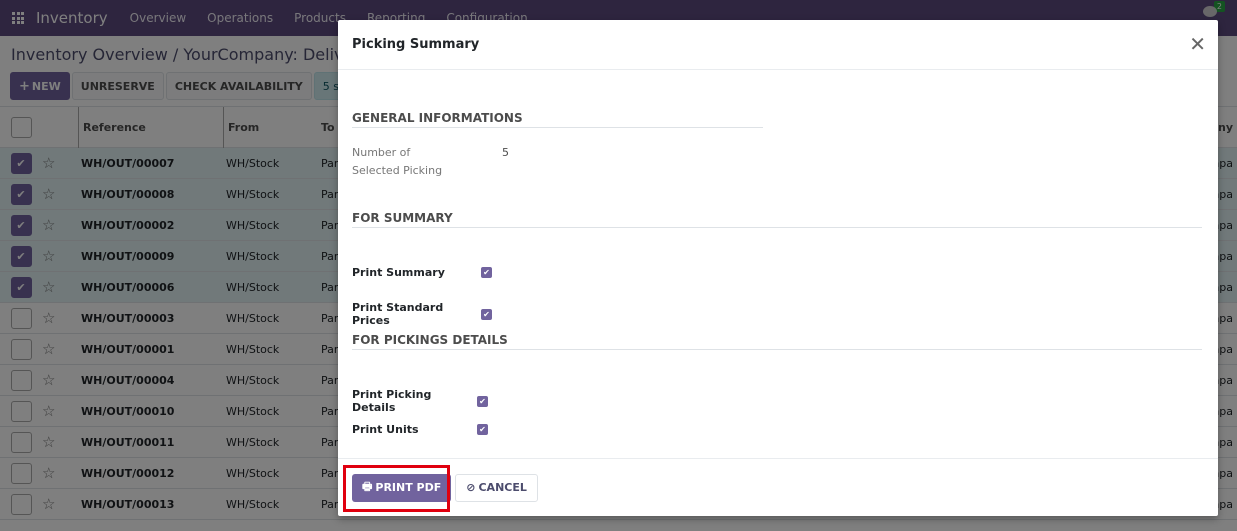  I want to click on for-summary-title: FOR SUMMARY, so click(777, 219).